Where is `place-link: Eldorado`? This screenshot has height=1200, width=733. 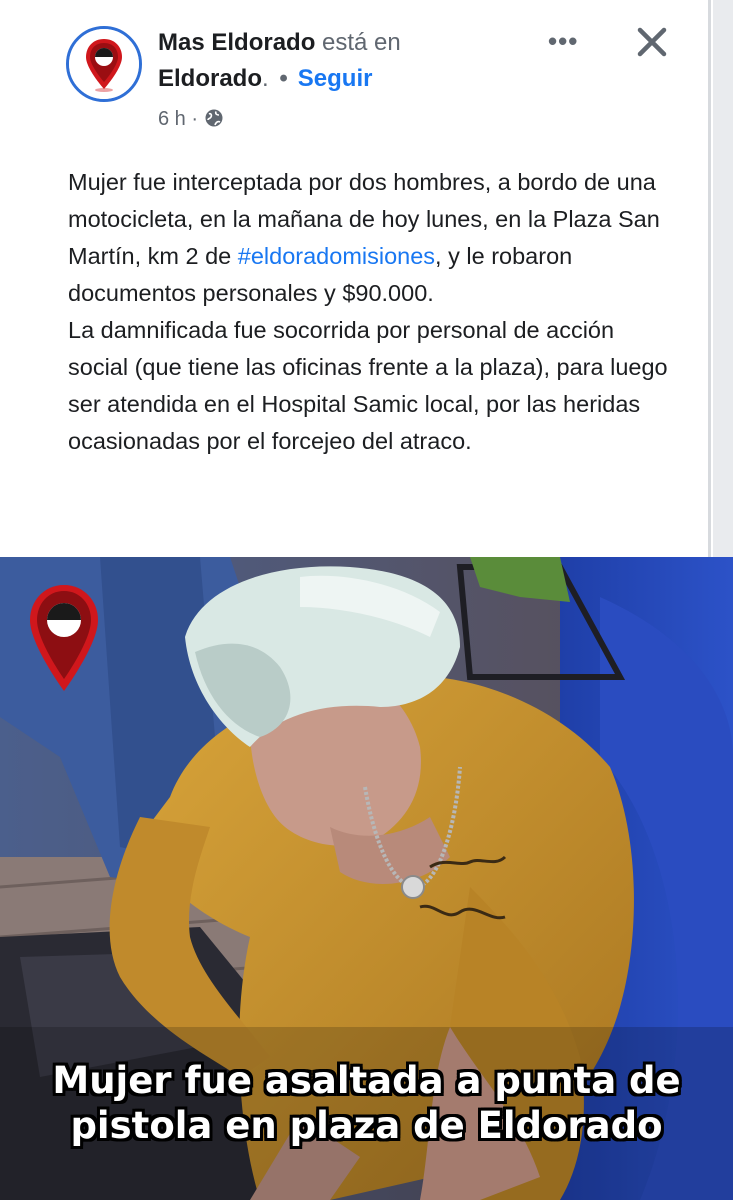
place-link: Eldorado is located at coordinates (210, 78).